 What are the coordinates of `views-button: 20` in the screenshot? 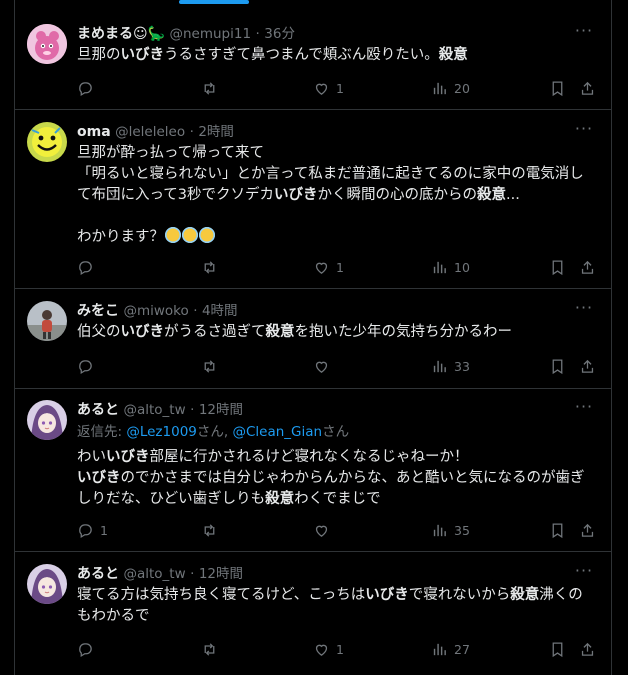 It's located at (450, 88).